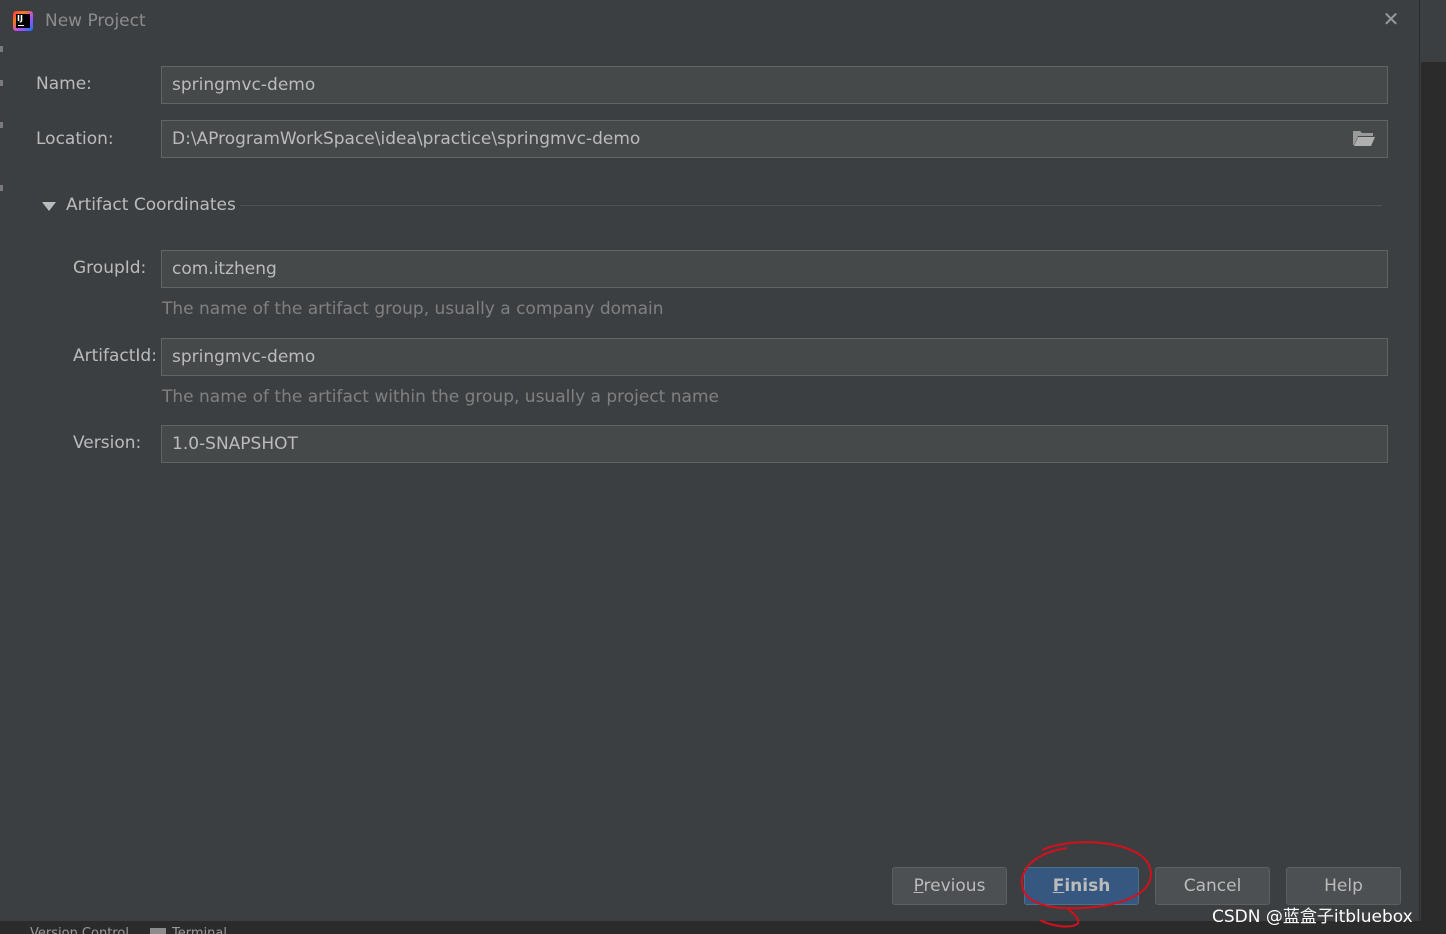 Image resolution: width=1446 pixels, height=934 pixels. I want to click on artifactid-field: springmvc-demo, so click(774, 357).